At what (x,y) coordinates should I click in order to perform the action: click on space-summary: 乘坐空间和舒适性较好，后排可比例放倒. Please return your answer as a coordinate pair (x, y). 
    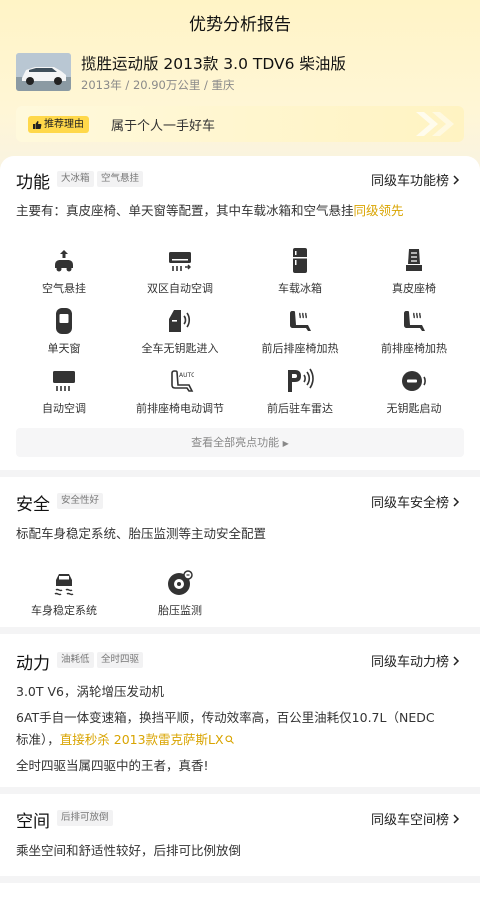
    Looking at the image, I should click on (129, 850).